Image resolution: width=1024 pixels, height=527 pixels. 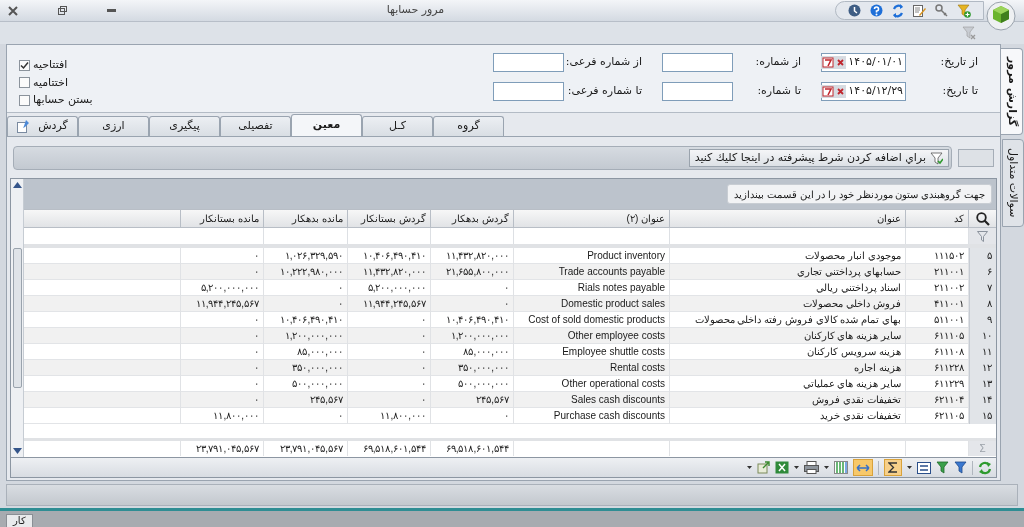 I want to click on filter-clear-icon, so click(x=969, y=33).